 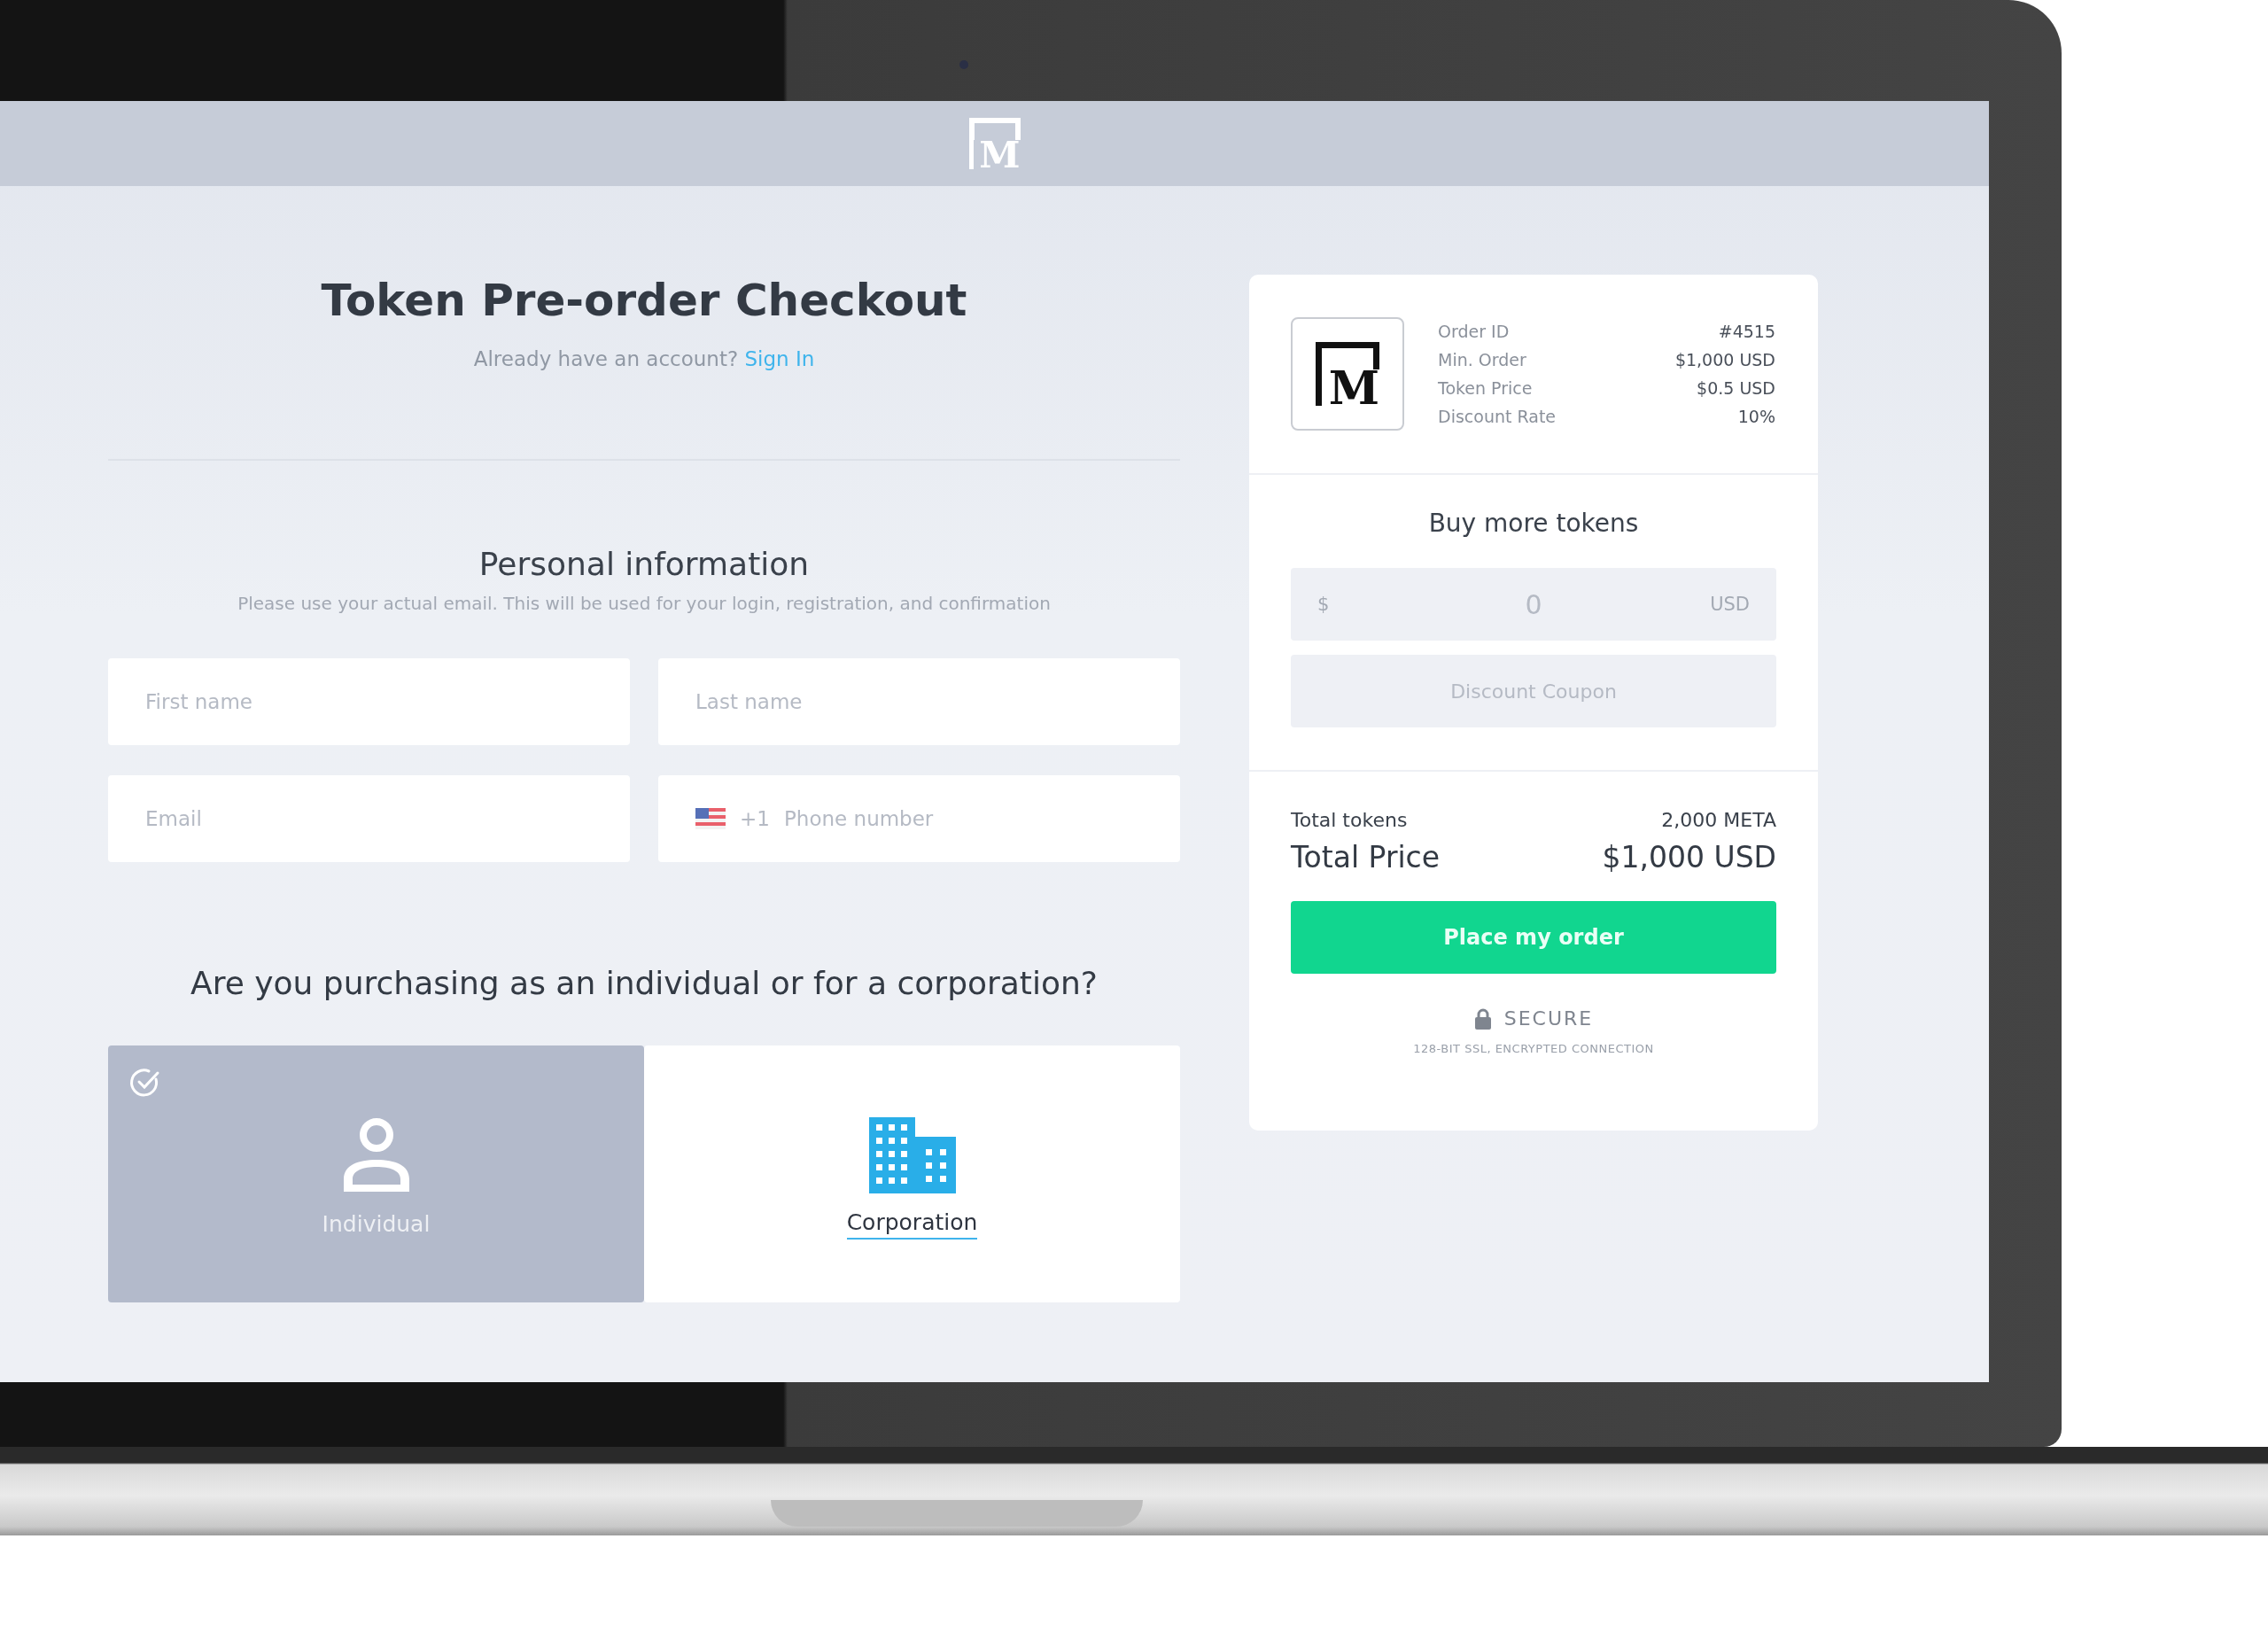 What do you see at coordinates (779, 358) in the screenshot?
I see `sign-in-link: Sign In` at bounding box center [779, 358].